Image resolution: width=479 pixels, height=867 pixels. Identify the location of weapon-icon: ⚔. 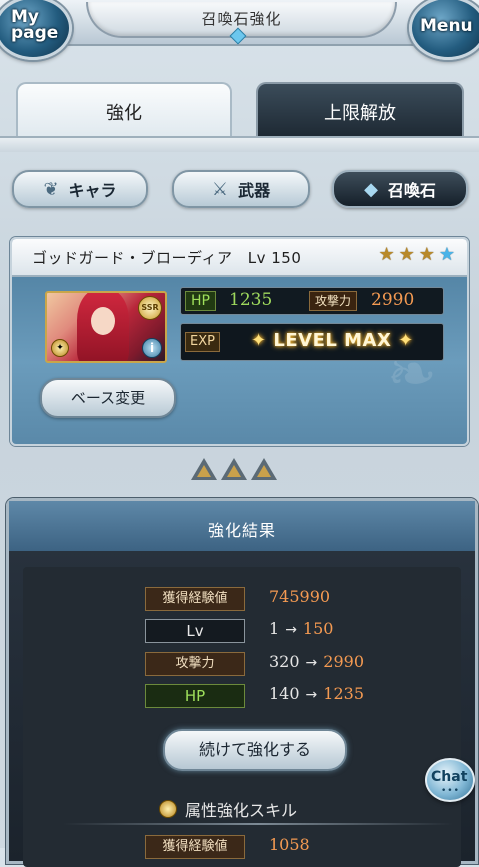
(220, 189).